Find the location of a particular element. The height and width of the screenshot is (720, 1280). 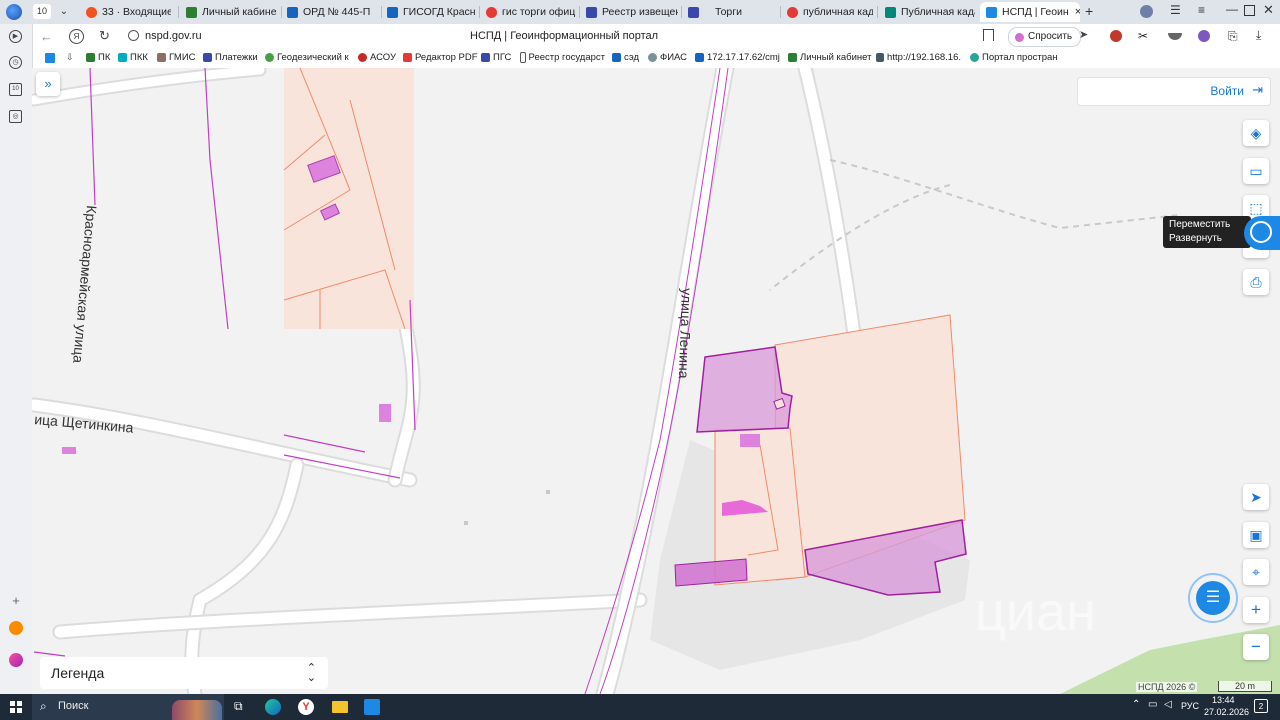

yandex-account-icon: Я is located at coordinates (76, 36).